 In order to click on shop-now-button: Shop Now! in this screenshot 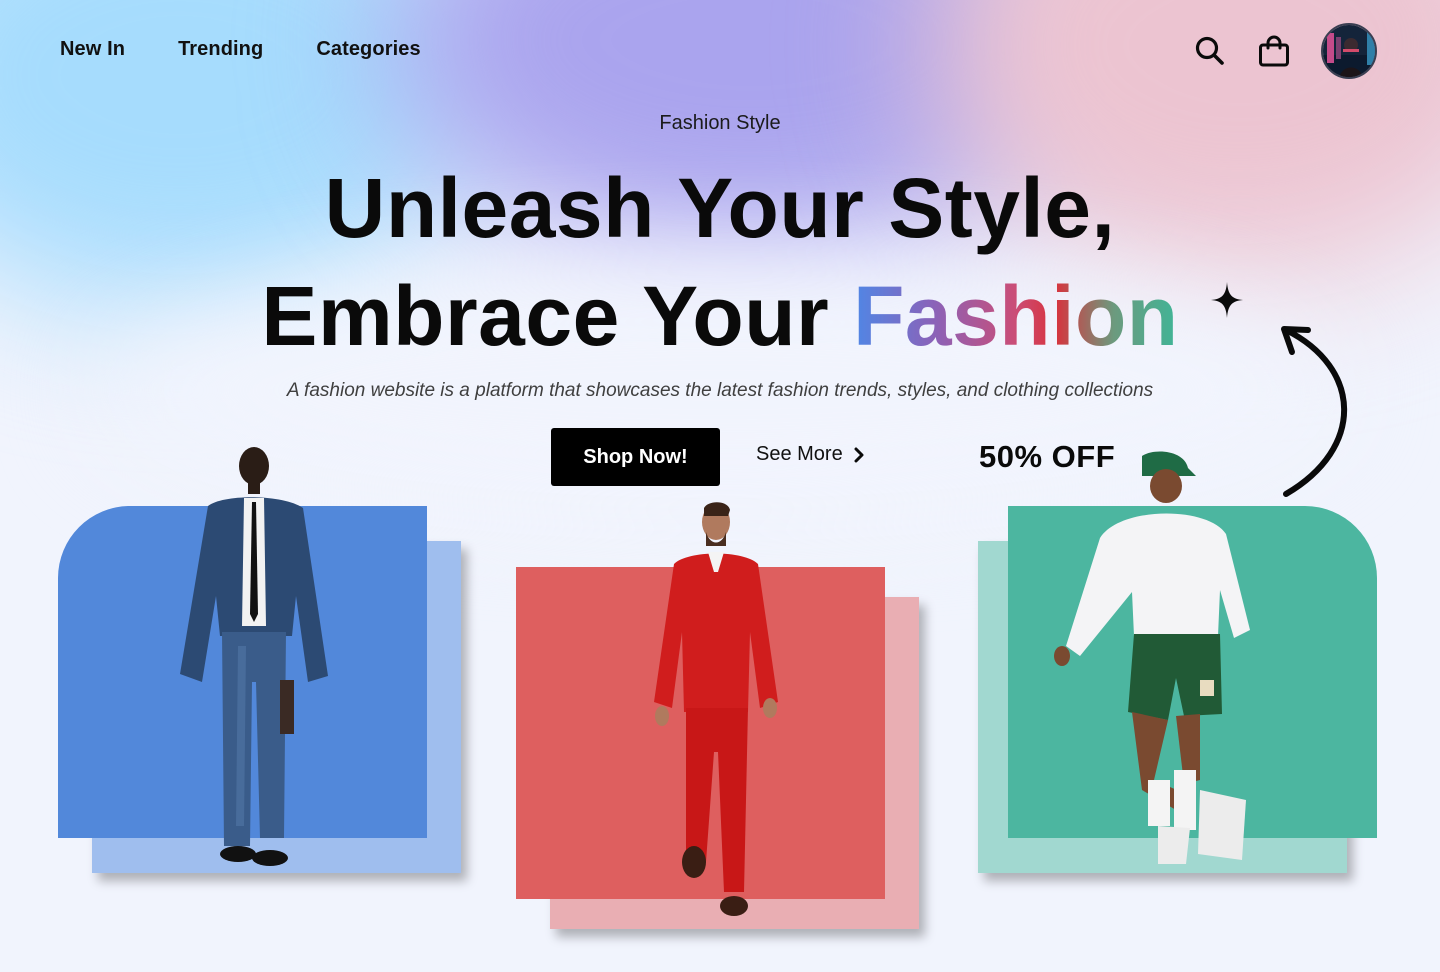, I will do `click(635, 457)`.